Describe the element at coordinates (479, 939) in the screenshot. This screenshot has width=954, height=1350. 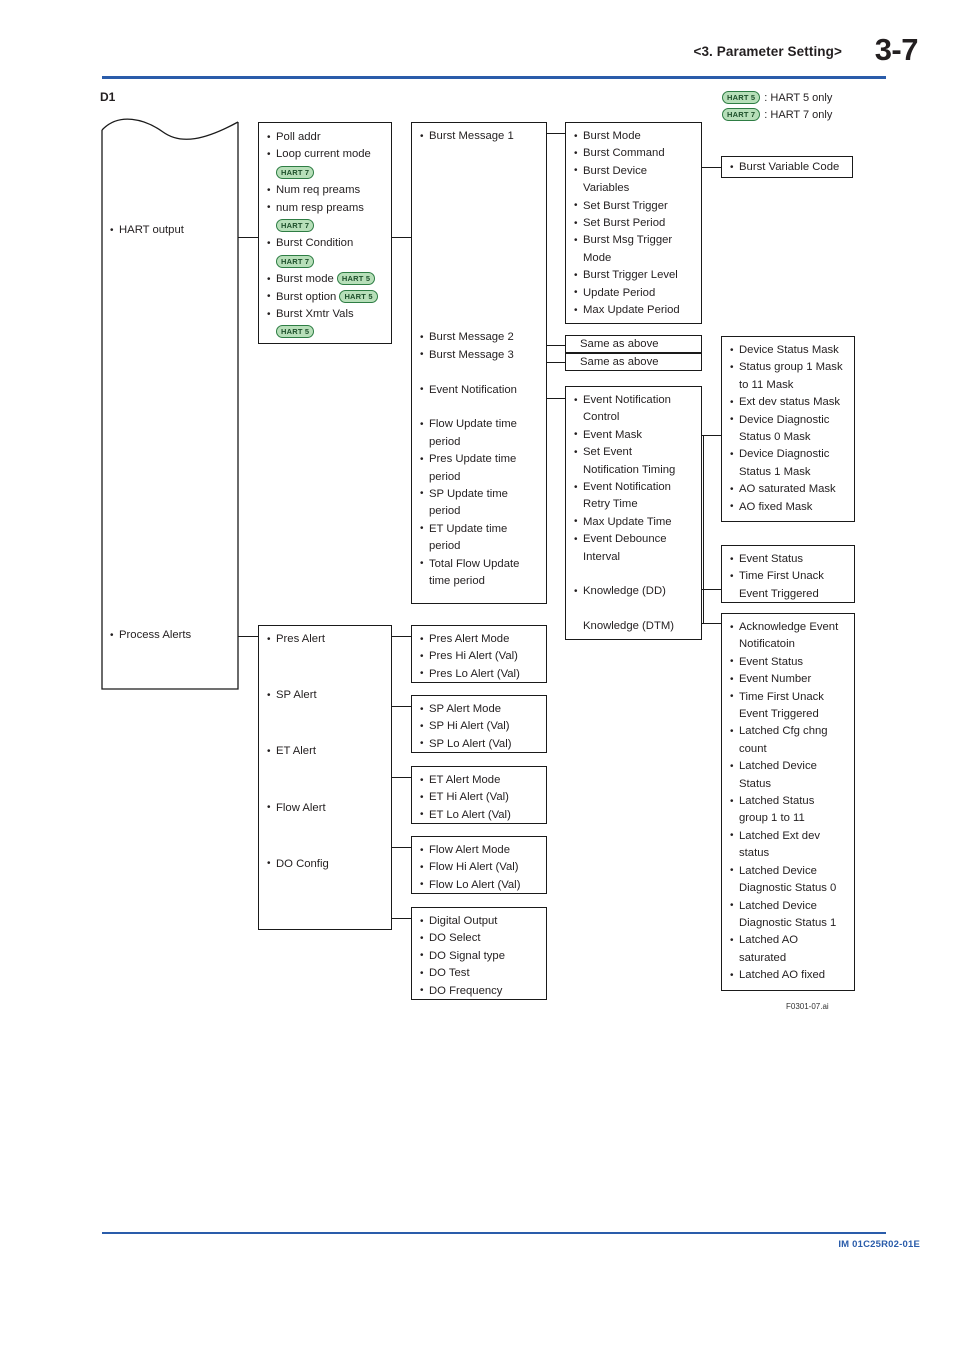
I see `list-item: DO Select` at that location.